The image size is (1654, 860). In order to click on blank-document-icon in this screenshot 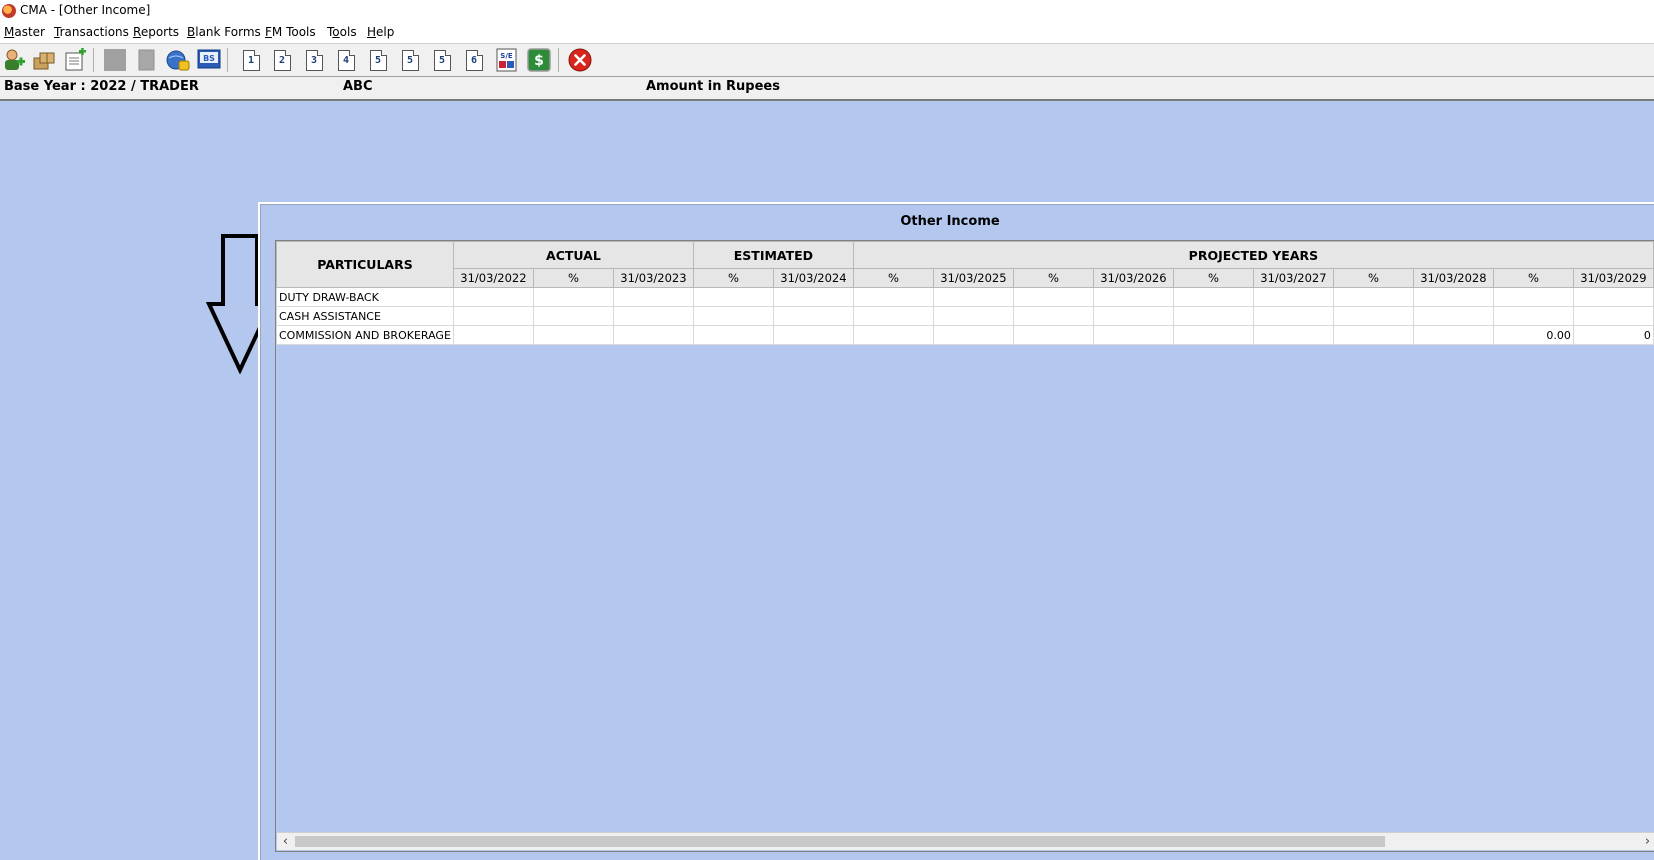, I will do `click(146, 60)`.